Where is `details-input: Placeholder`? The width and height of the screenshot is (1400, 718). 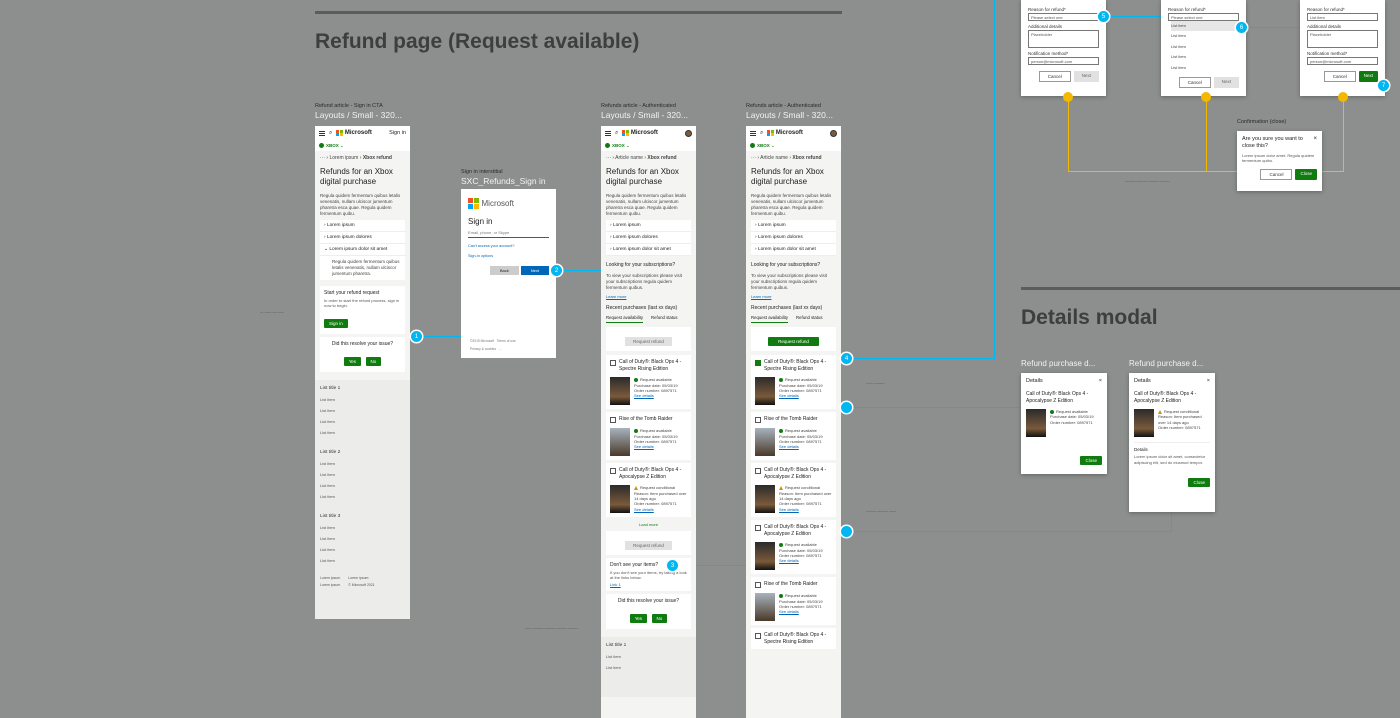
details-input: Placeholder is located at coordinates (1342, 39).